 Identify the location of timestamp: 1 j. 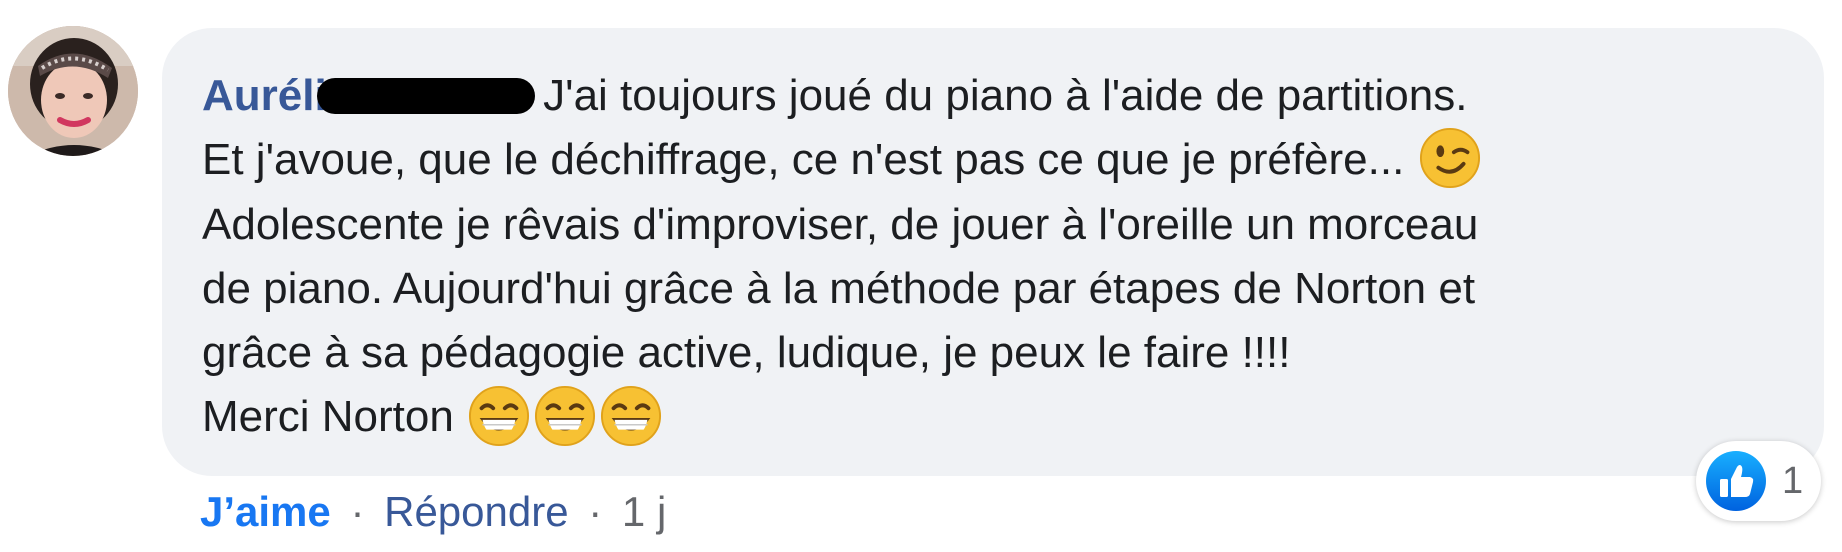
(644, 511).